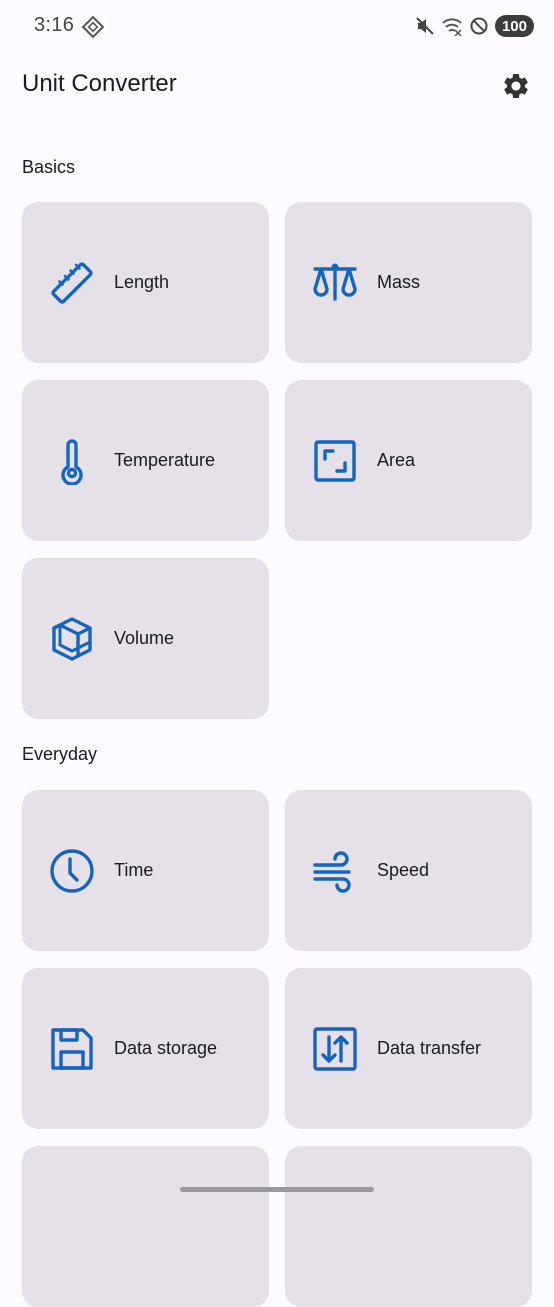  I want to click on notification-icon, so click(93, 27).